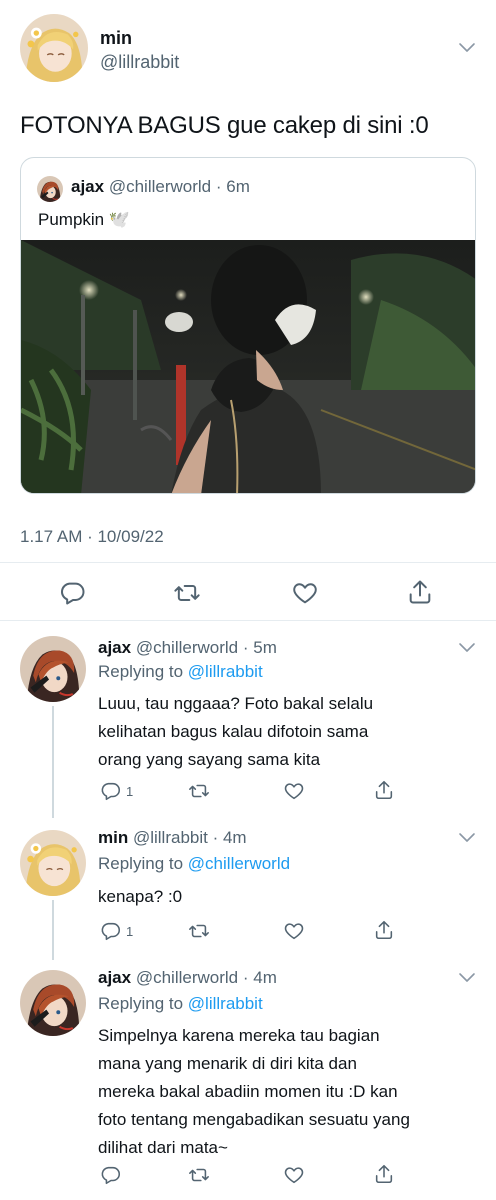 Image resolution: width=496 pixels, height=1200 pixels. Describe the element at coordinates (238, 186) in the screenshot. I see `quoted-time: 6m` at that location.